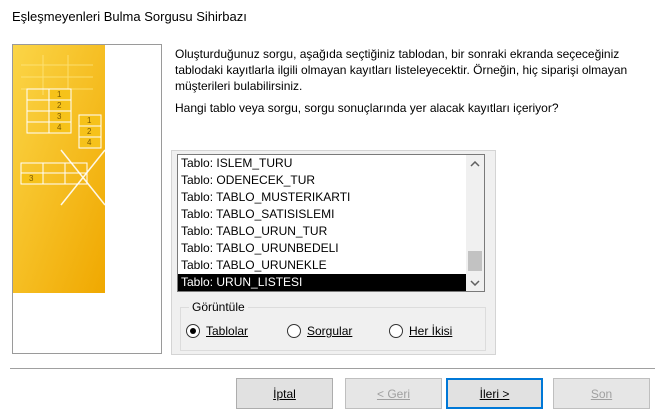  Describe the element at coordinates (59, 94) in the screenshot. I see `illus-cell-left-1: 1` at that location.